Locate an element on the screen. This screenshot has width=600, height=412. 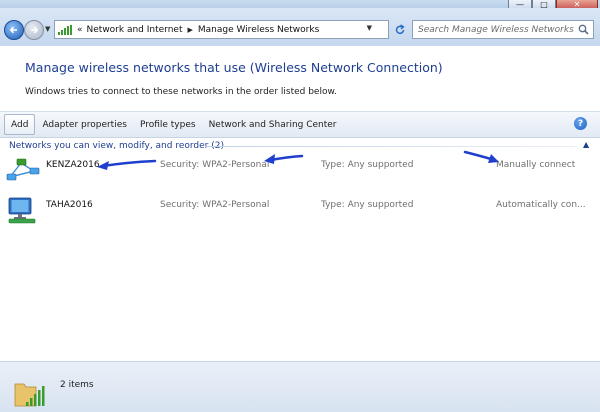
group-divider is located at coordinates (390, 146).